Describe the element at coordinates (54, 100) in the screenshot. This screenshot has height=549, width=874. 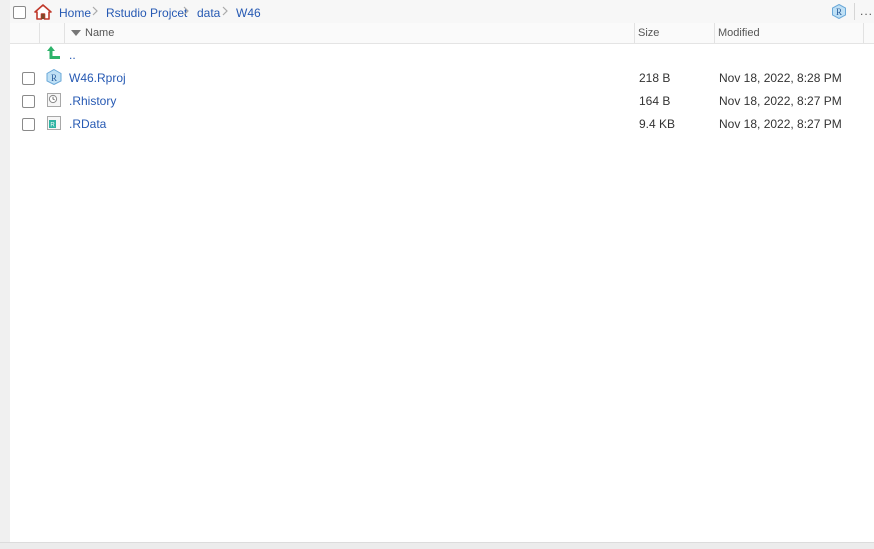
I see `rhistory-icon` at that location.